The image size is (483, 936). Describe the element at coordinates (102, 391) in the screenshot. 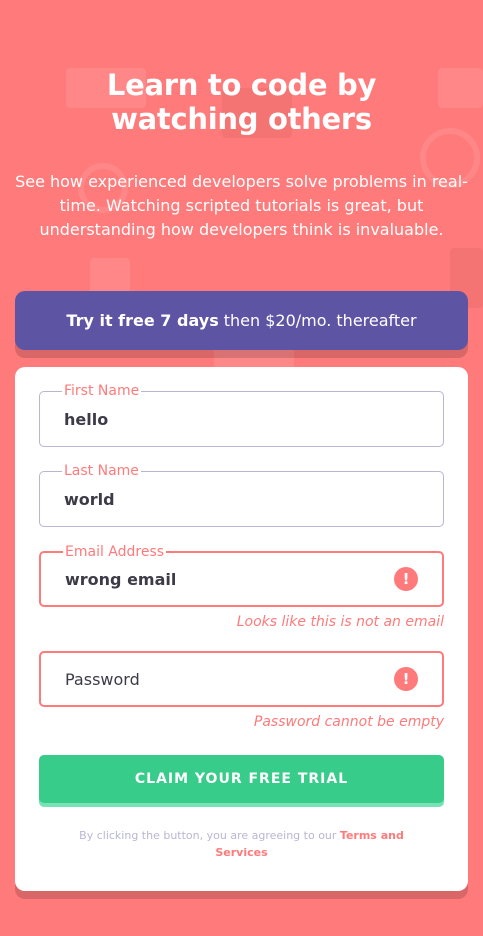

I see `first-name-label: First Name` at that location.